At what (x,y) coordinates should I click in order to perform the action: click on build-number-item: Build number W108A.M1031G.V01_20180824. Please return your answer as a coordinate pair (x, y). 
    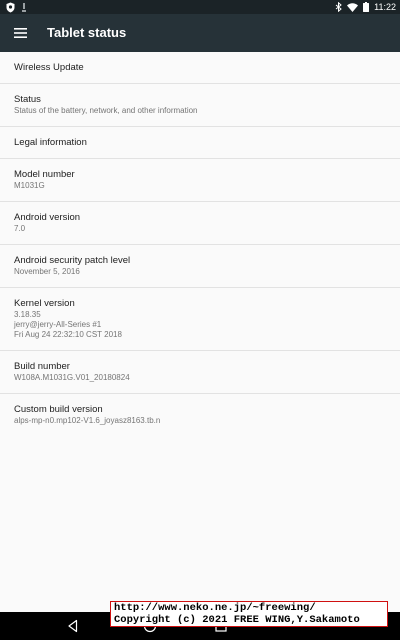
    Looking at the image, I should click on (200, 372).